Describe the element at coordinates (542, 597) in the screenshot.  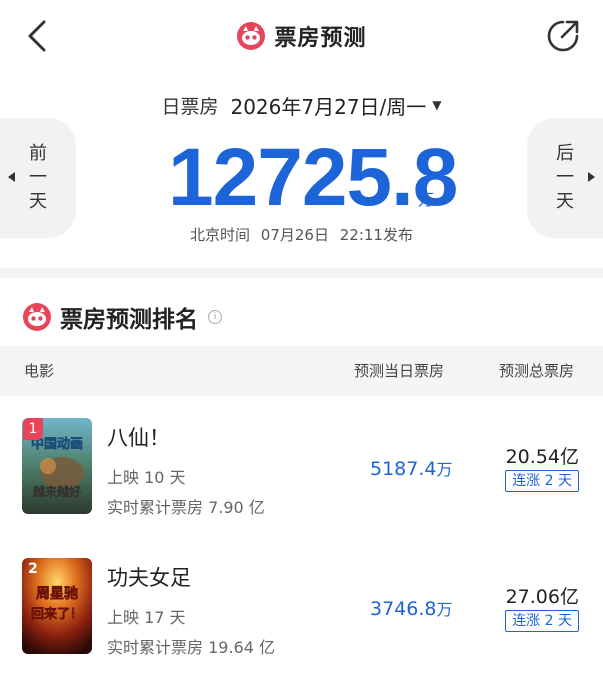
I see `predicted-total: 27.06亿` at that location.